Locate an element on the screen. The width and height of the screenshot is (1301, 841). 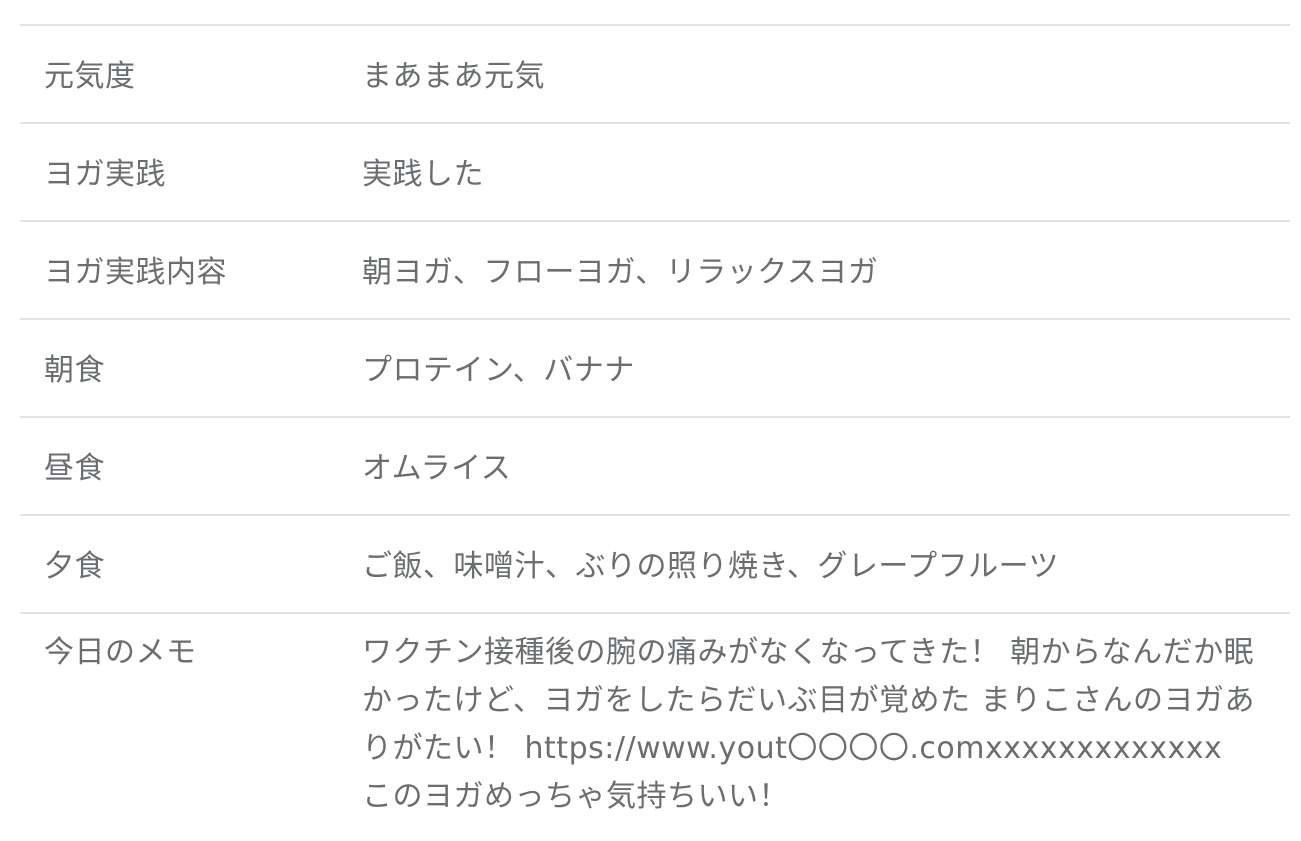
table-row-breakfast: 朝食 プロテイン、バナナ is located at coordinates (655, 369).